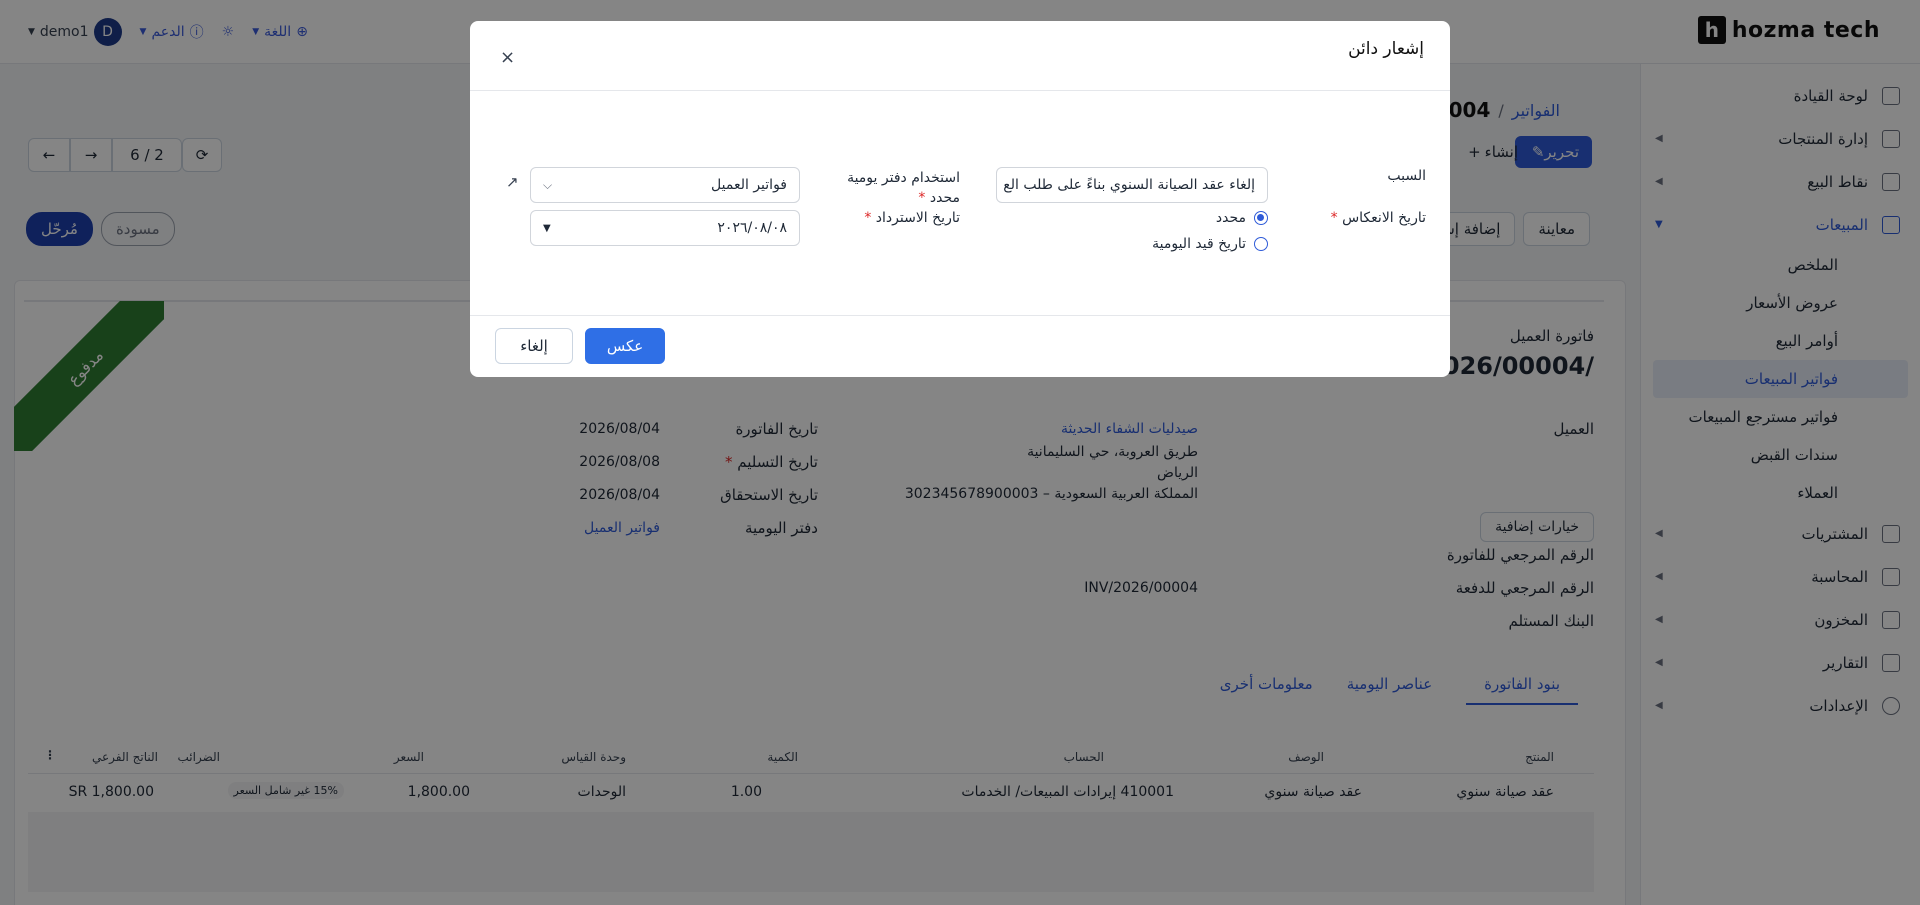  What do you see at coordinates (534, 346) in the screenshot?
I see `cancel-button: إلغاء` at bounding box center [534, 346].